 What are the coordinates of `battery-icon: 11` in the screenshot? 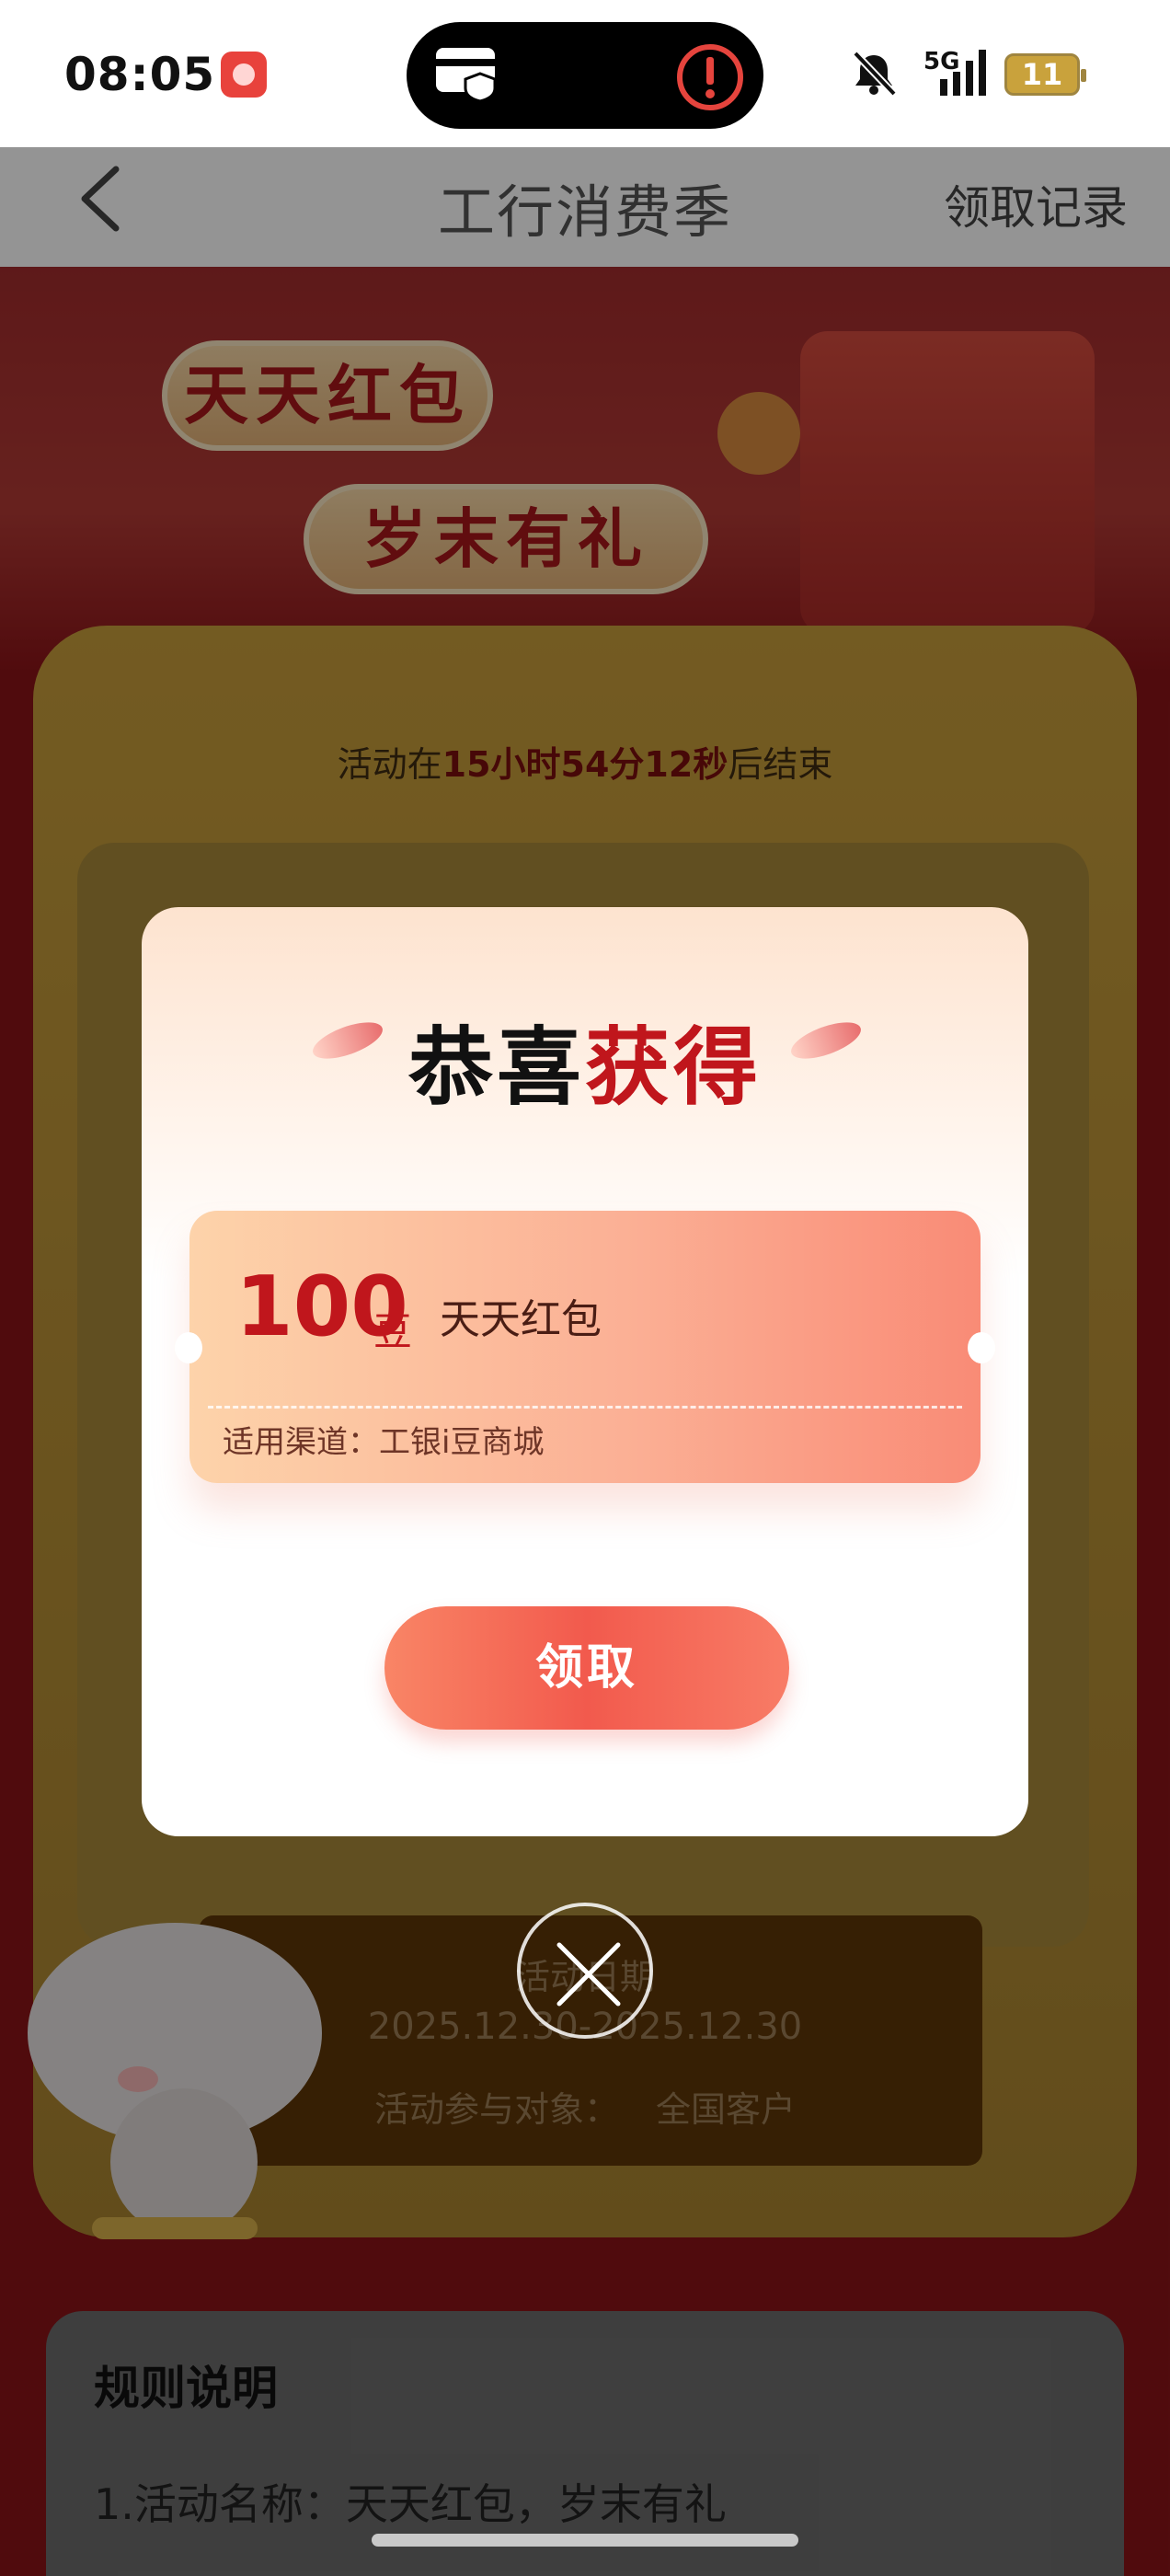 It's located at (1045, 74).